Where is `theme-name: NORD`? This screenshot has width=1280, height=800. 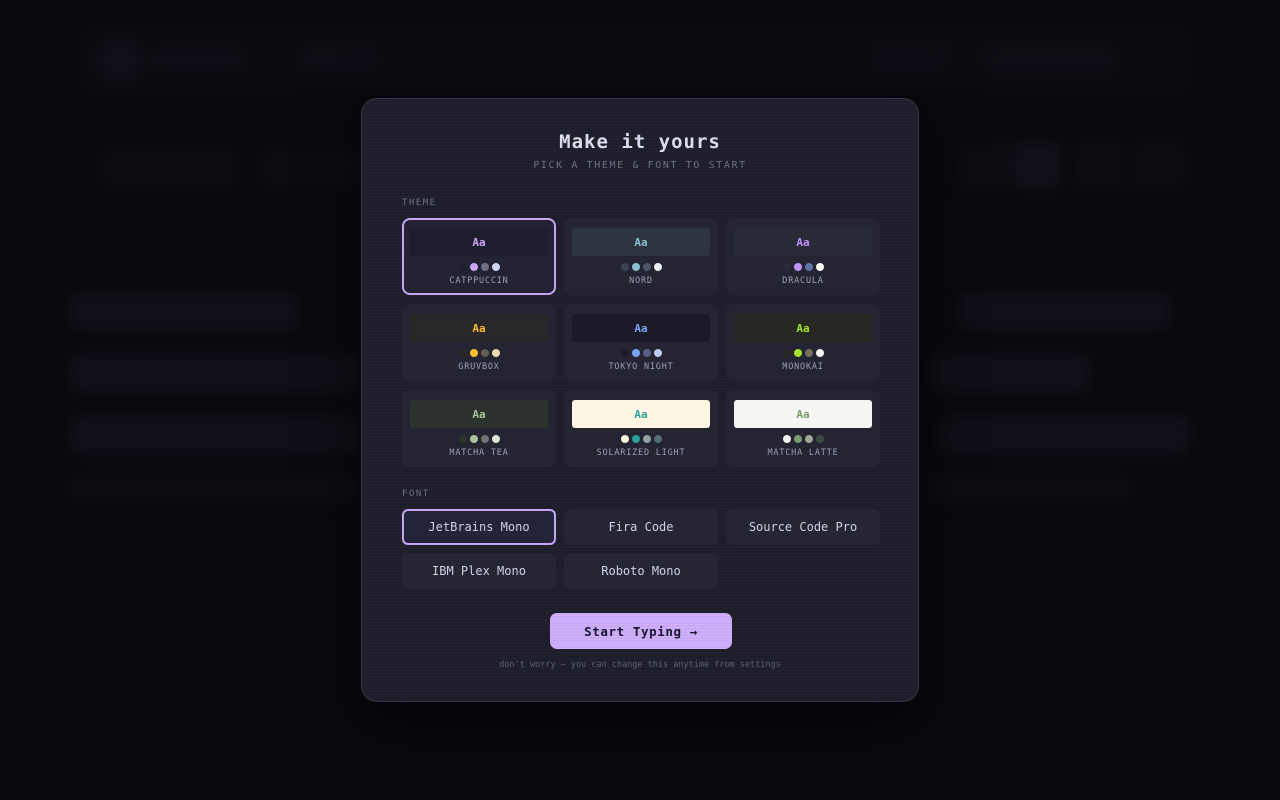 theme-name: NORD is located at coordinates (641, 281).